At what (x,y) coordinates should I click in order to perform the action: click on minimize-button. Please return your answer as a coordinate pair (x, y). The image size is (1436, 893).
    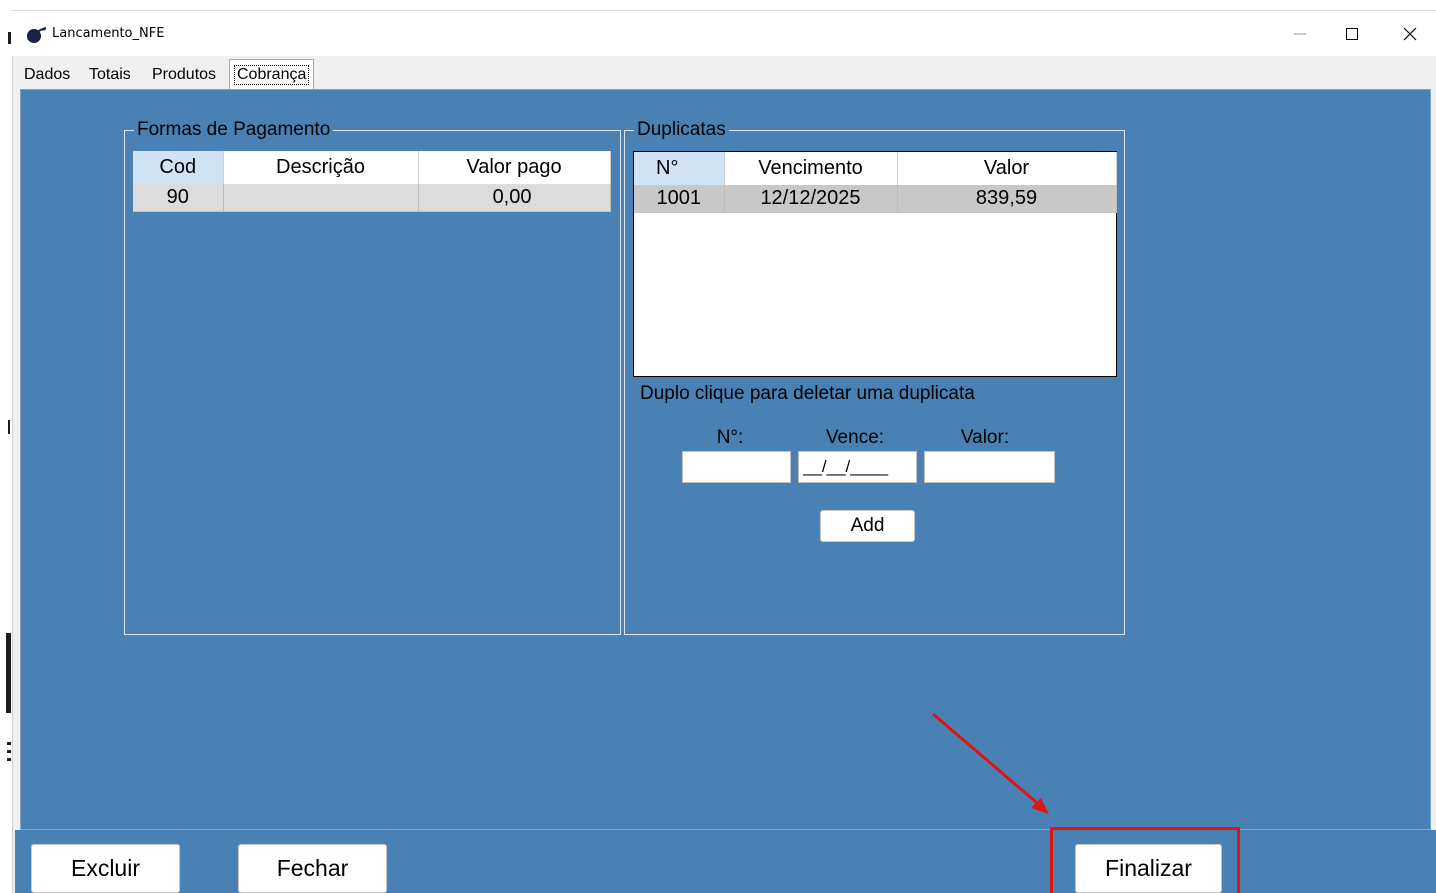
    Looking at the image, I should click on (1300, 34).